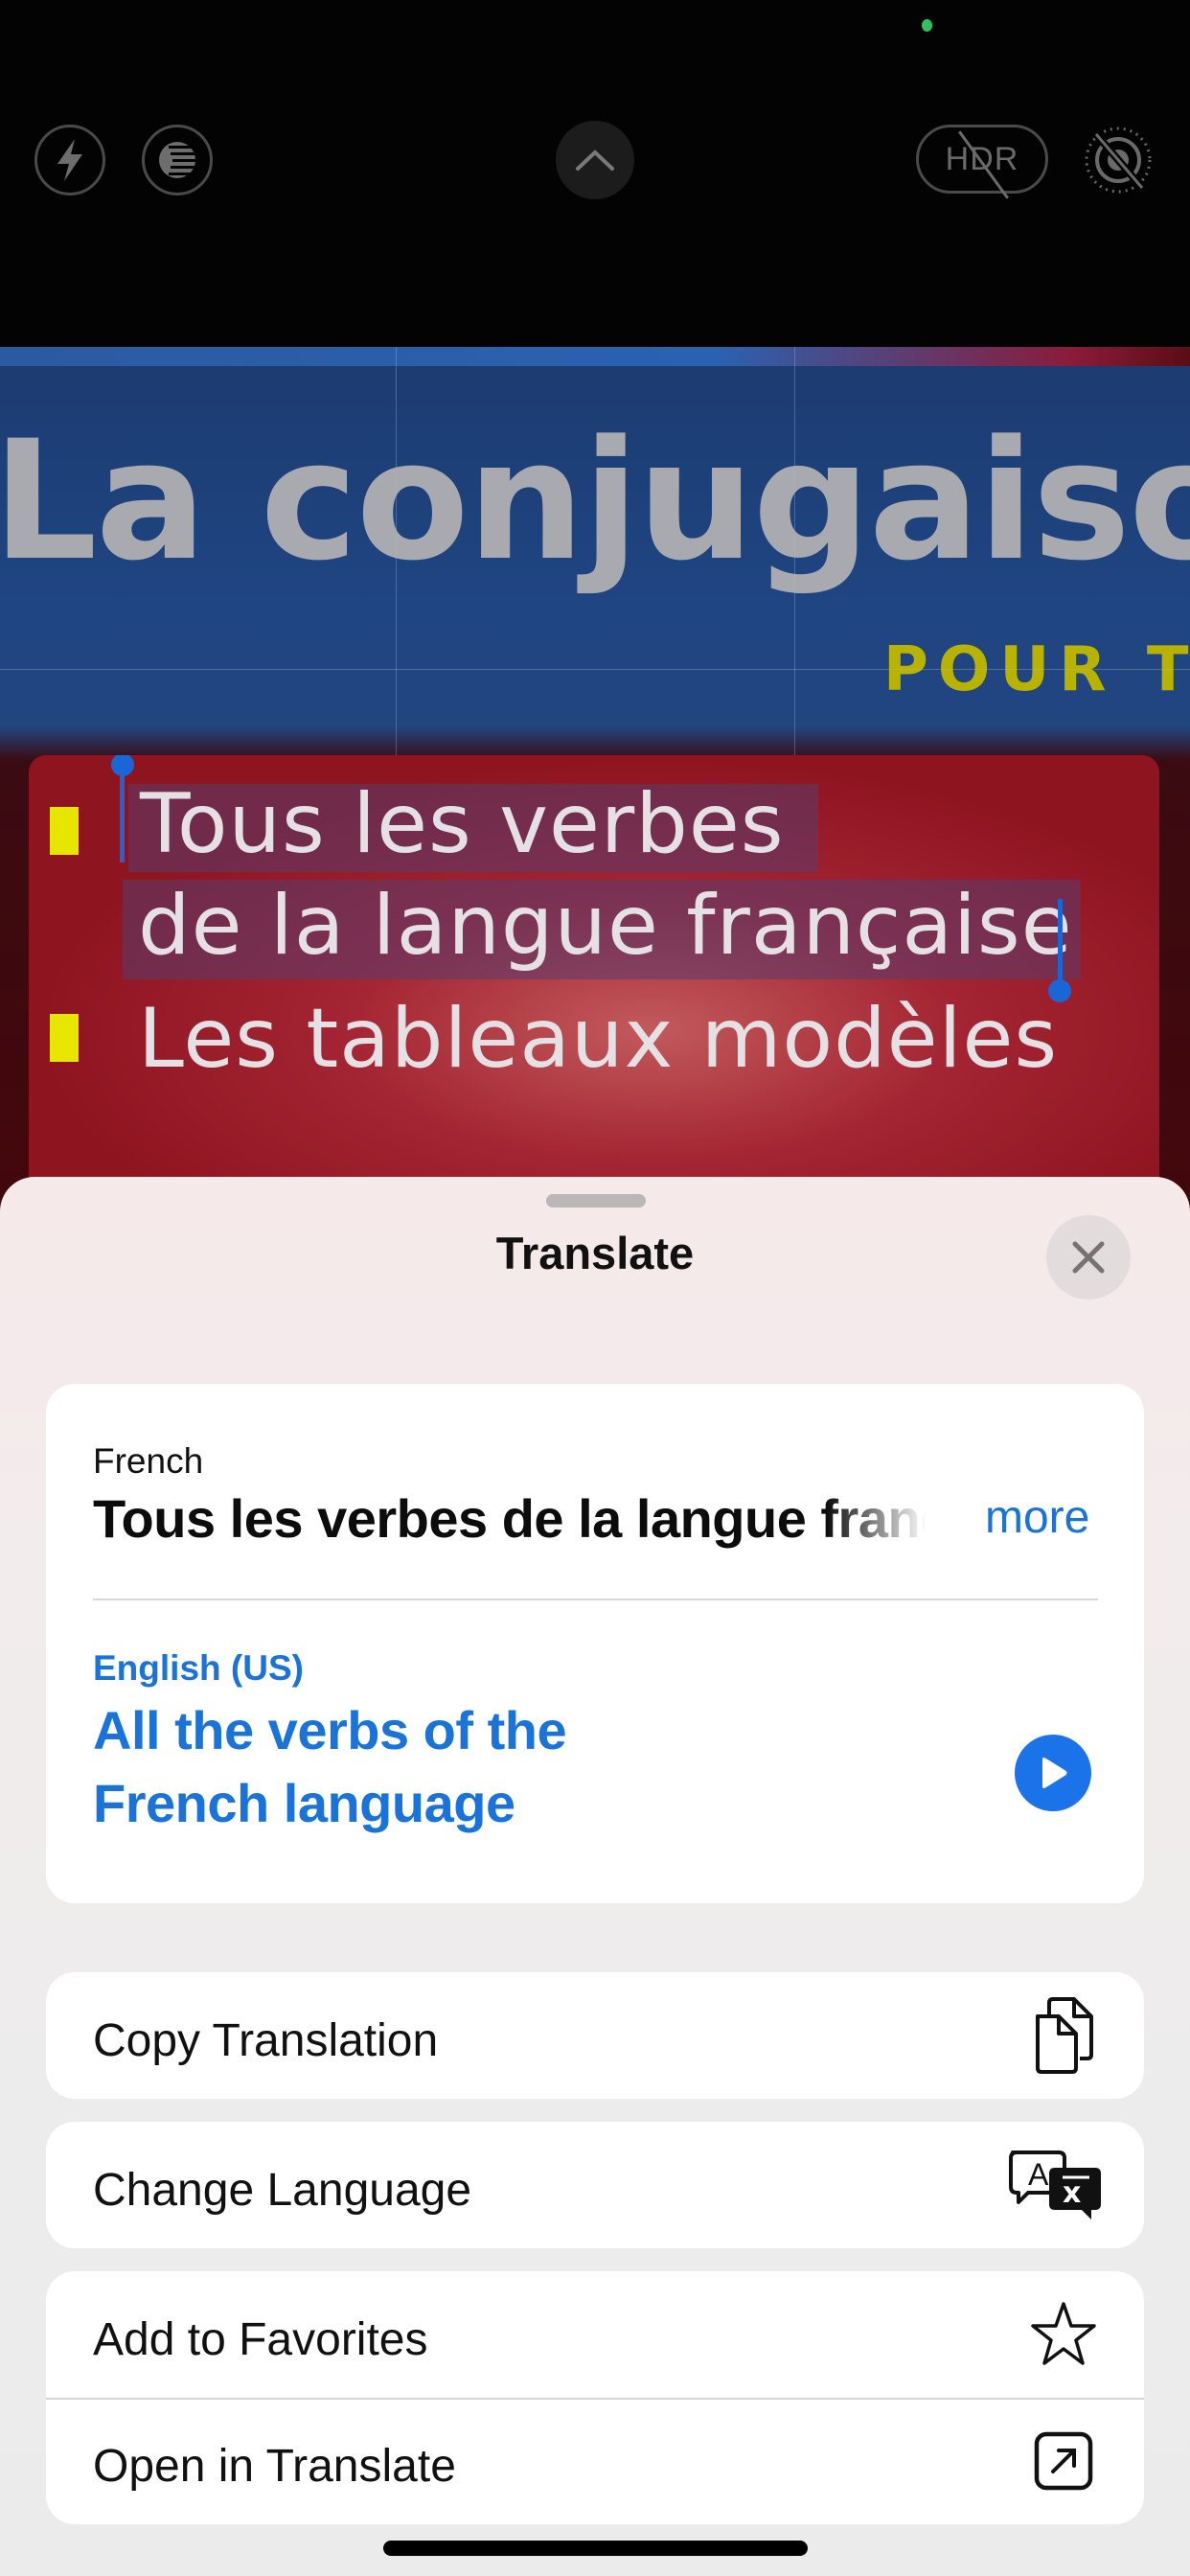  What do you see at coordinates (1061, 944) in the screenshot?
I see `selection-end-caret` at bounding box center [1061, 944].